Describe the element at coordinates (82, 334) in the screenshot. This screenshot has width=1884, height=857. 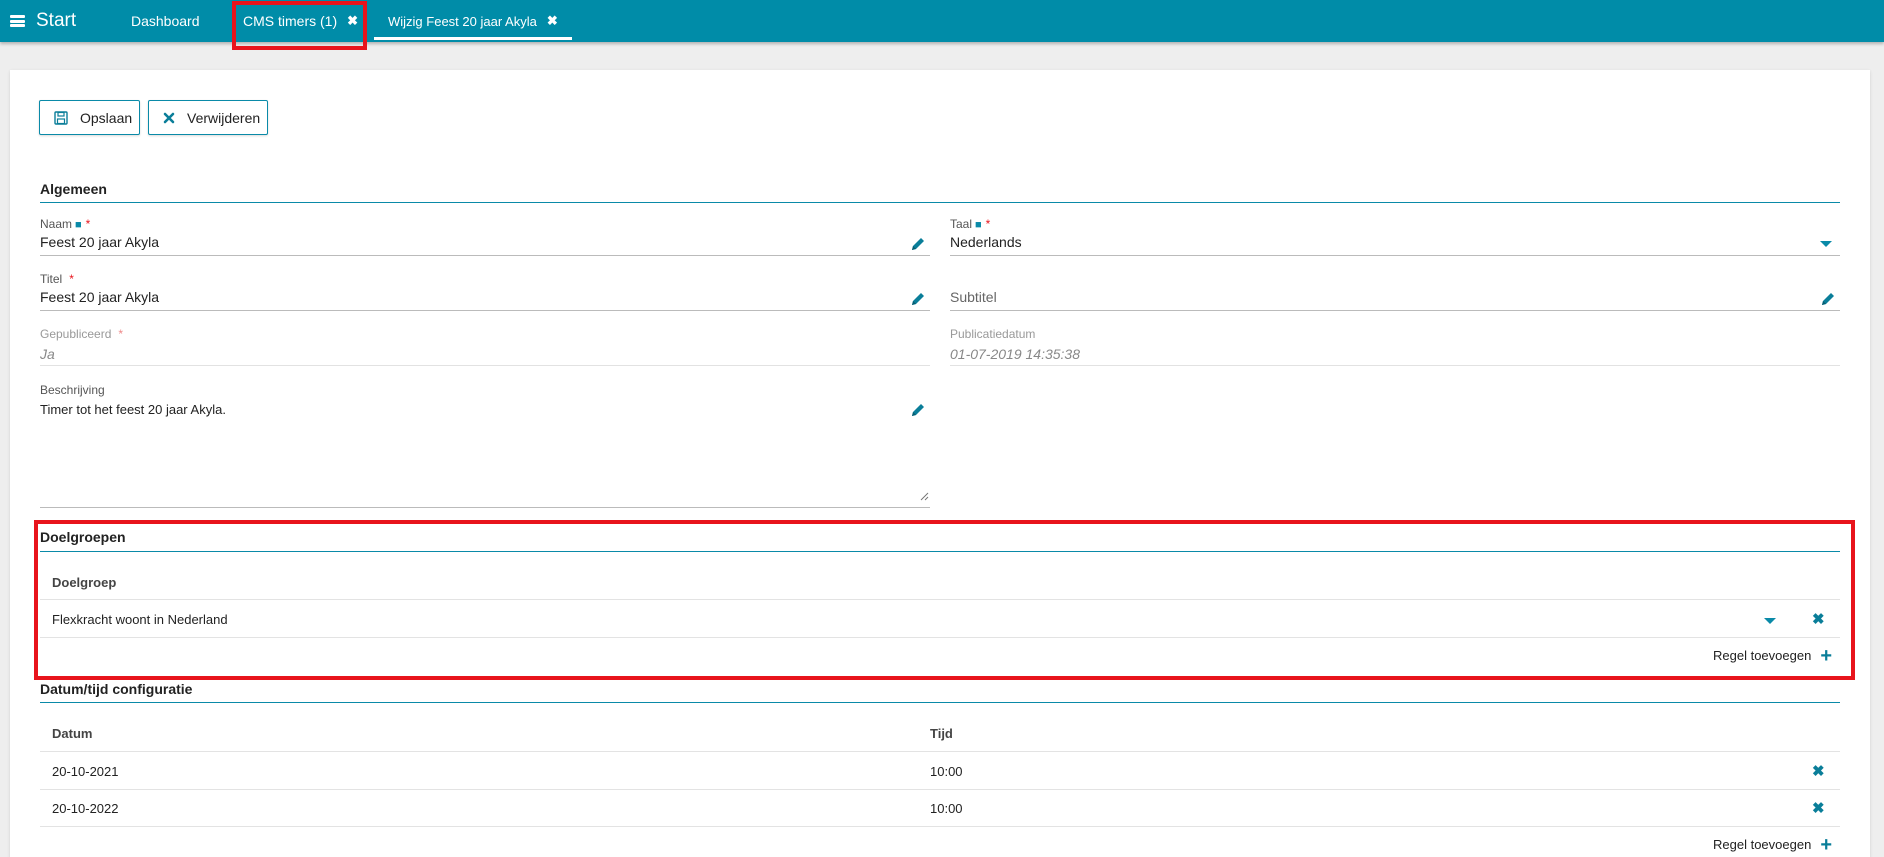
I see `gepubliceerd-label: Gepubliceerd *` at that location.